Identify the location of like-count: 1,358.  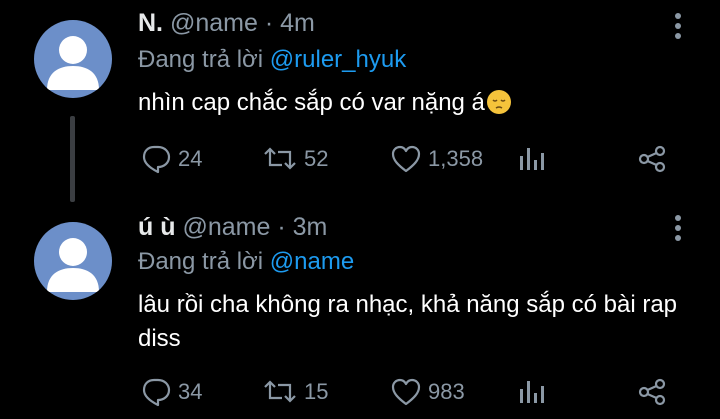
(456, 158).